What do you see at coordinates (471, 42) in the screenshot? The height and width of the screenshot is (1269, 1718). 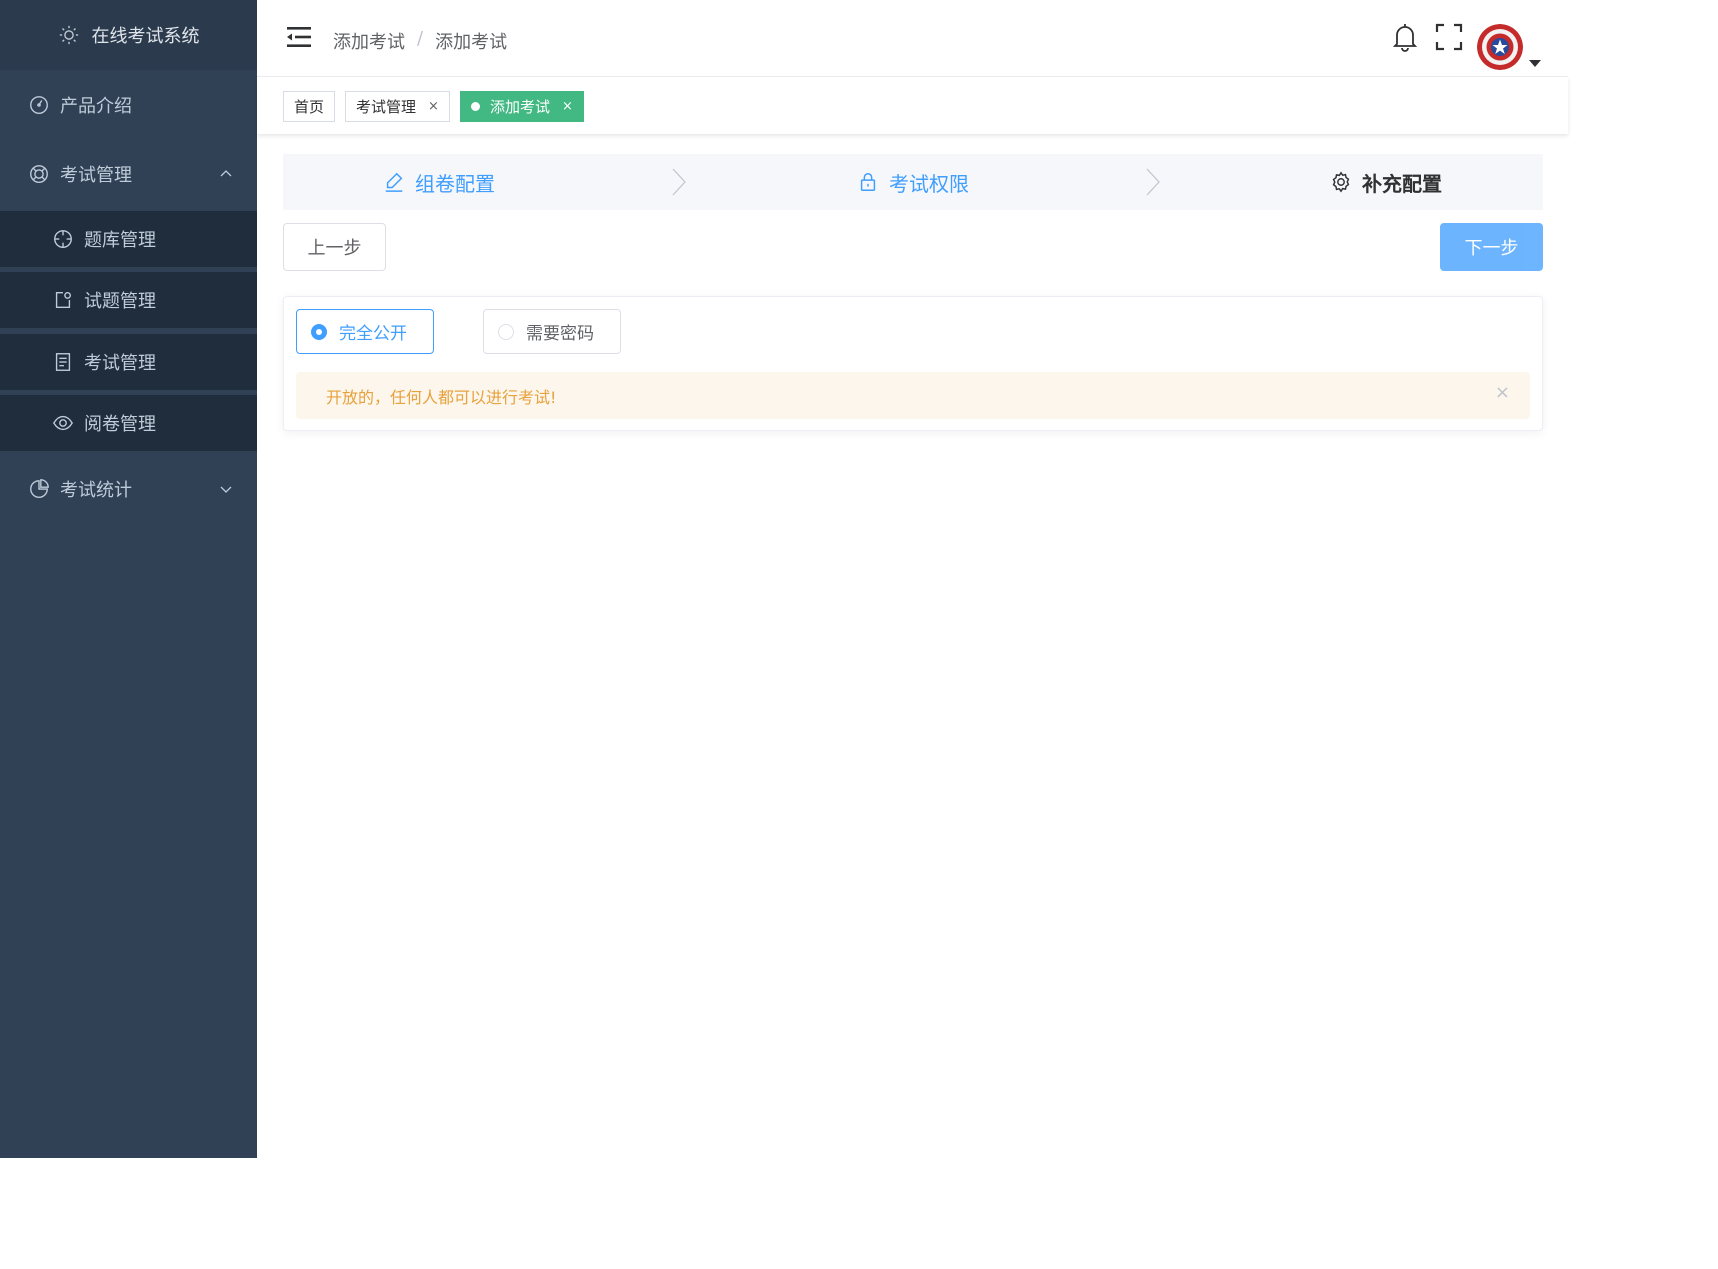 I see `breadcrumb-current: 添加考试` at bounding box center [471, 42].